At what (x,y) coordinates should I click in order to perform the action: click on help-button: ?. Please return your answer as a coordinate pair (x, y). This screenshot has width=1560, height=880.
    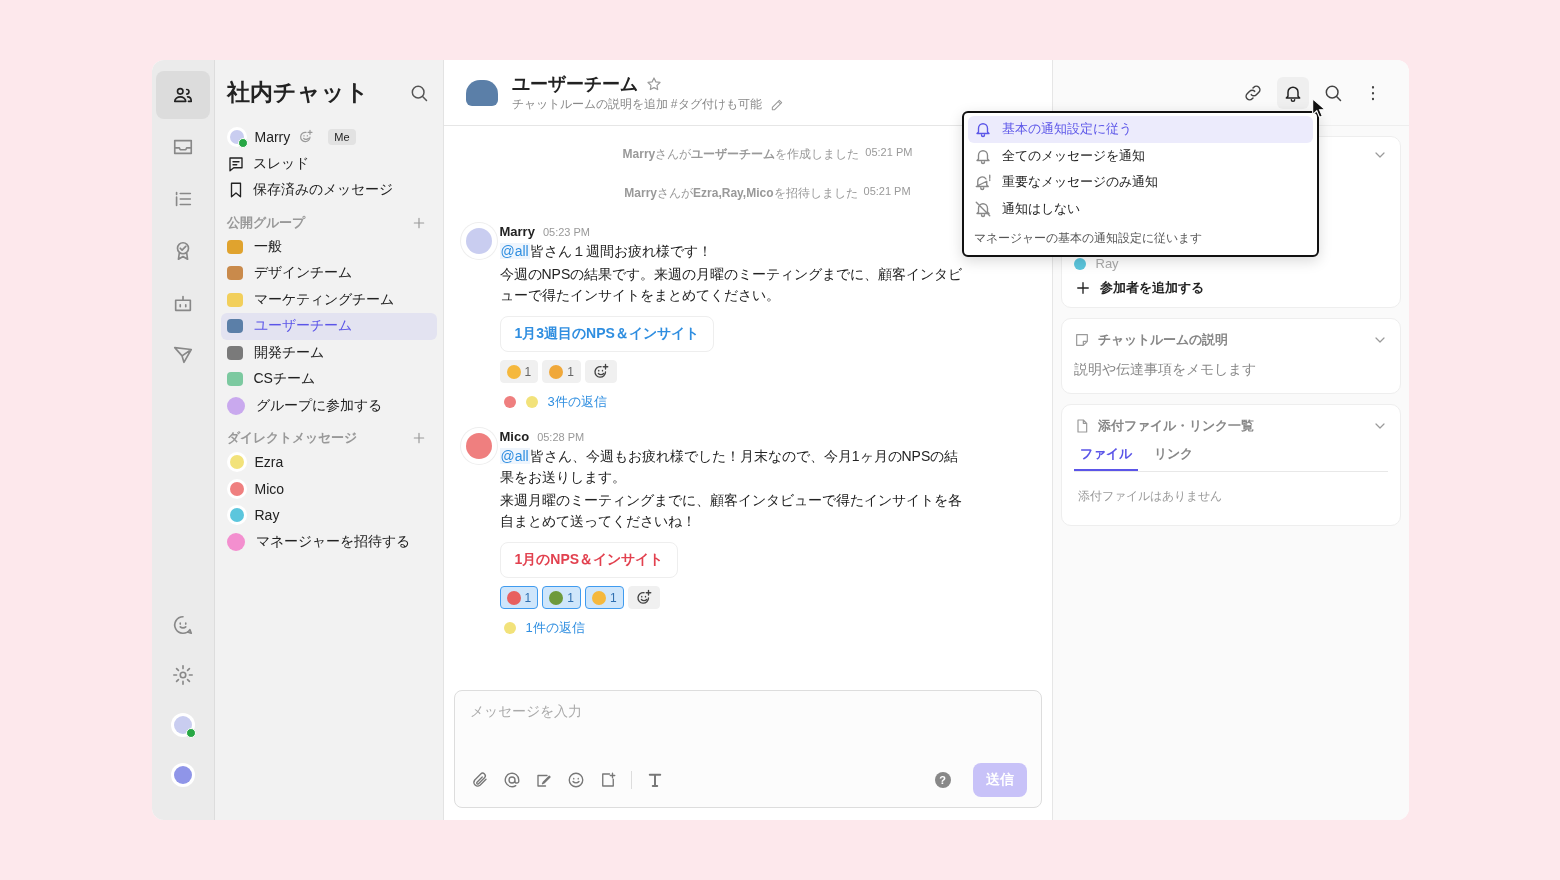
    Looking at the image, I should click on (942, 780).